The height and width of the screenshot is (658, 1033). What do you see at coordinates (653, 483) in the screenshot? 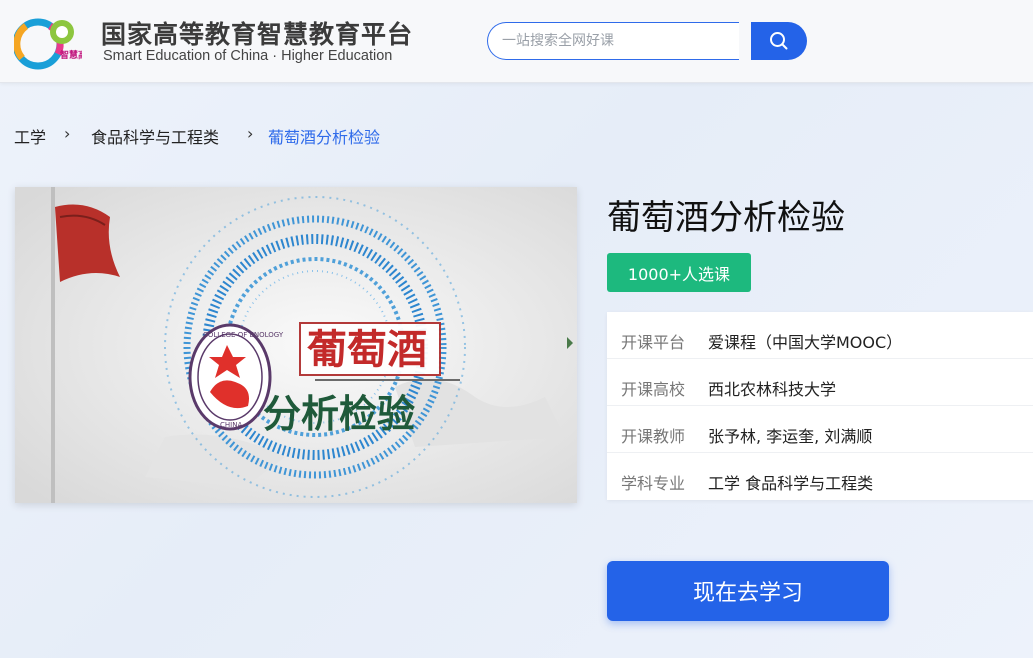
I see `info-label: 学科专业` at bounding box center [653, 483].